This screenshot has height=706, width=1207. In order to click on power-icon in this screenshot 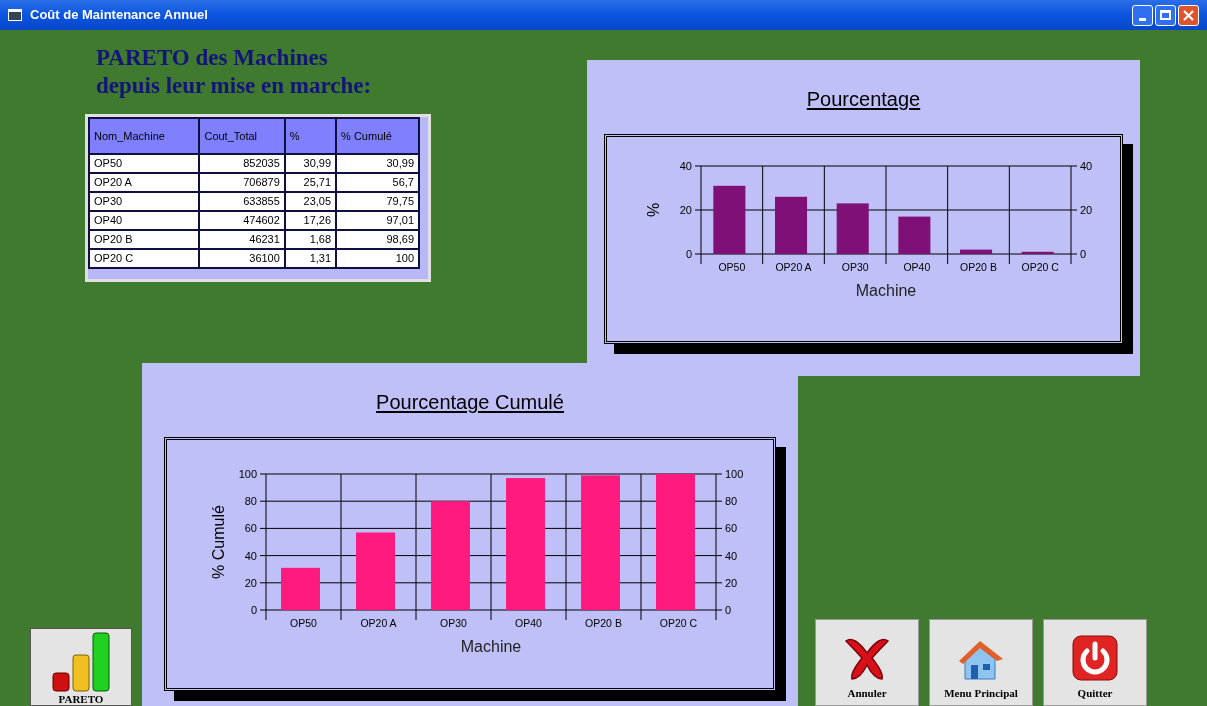, I will do `click(1095, 657)`.